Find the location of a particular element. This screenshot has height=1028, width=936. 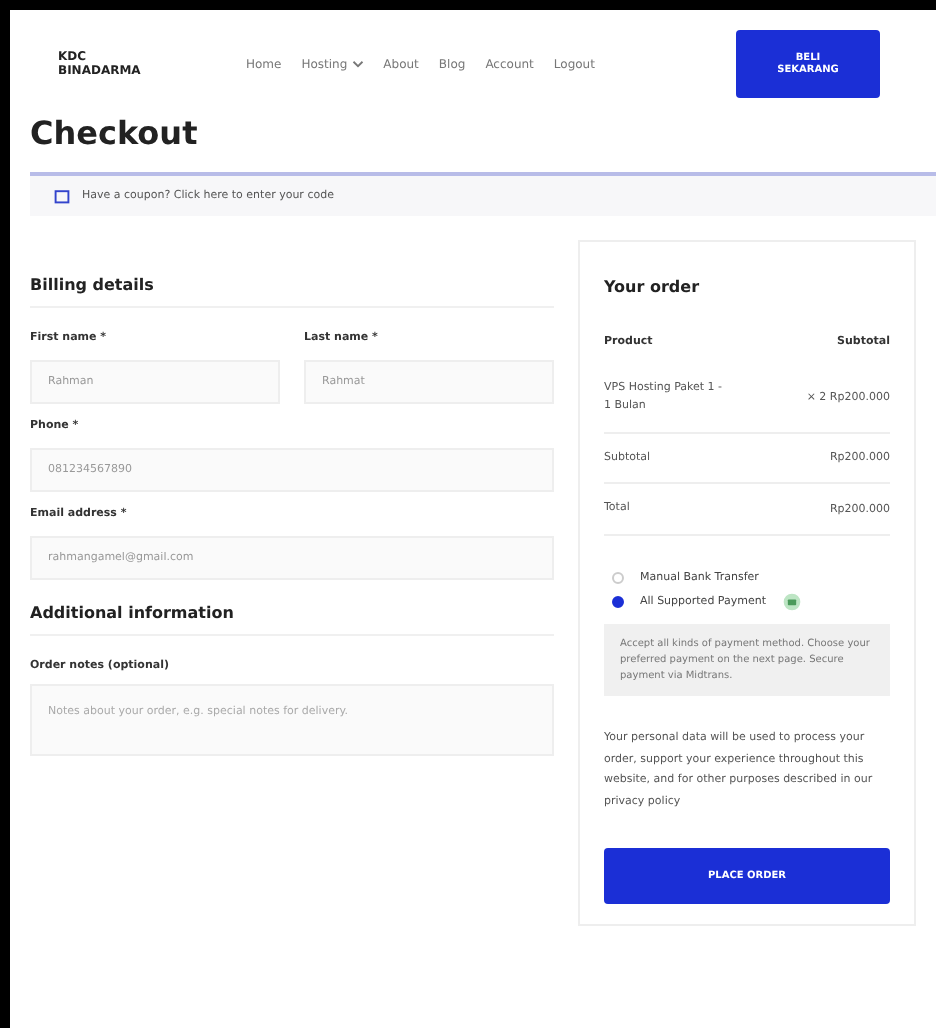

radio-button is located at coordinates (618, 602).